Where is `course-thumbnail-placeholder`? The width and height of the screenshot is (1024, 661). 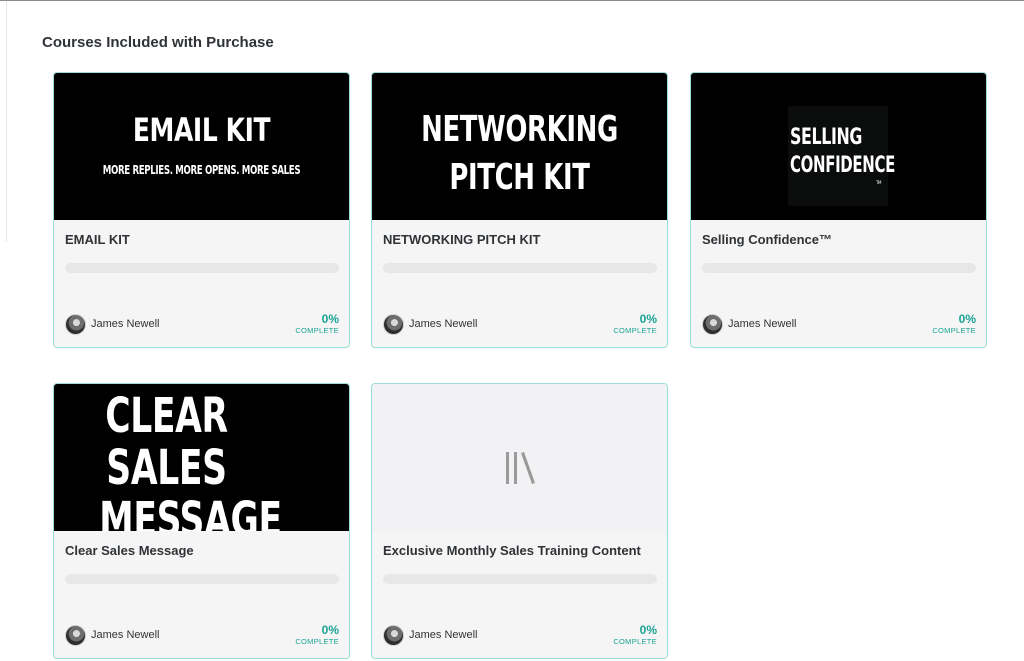 course-thumbnail-placeholder is located at coordinates (519, 457).